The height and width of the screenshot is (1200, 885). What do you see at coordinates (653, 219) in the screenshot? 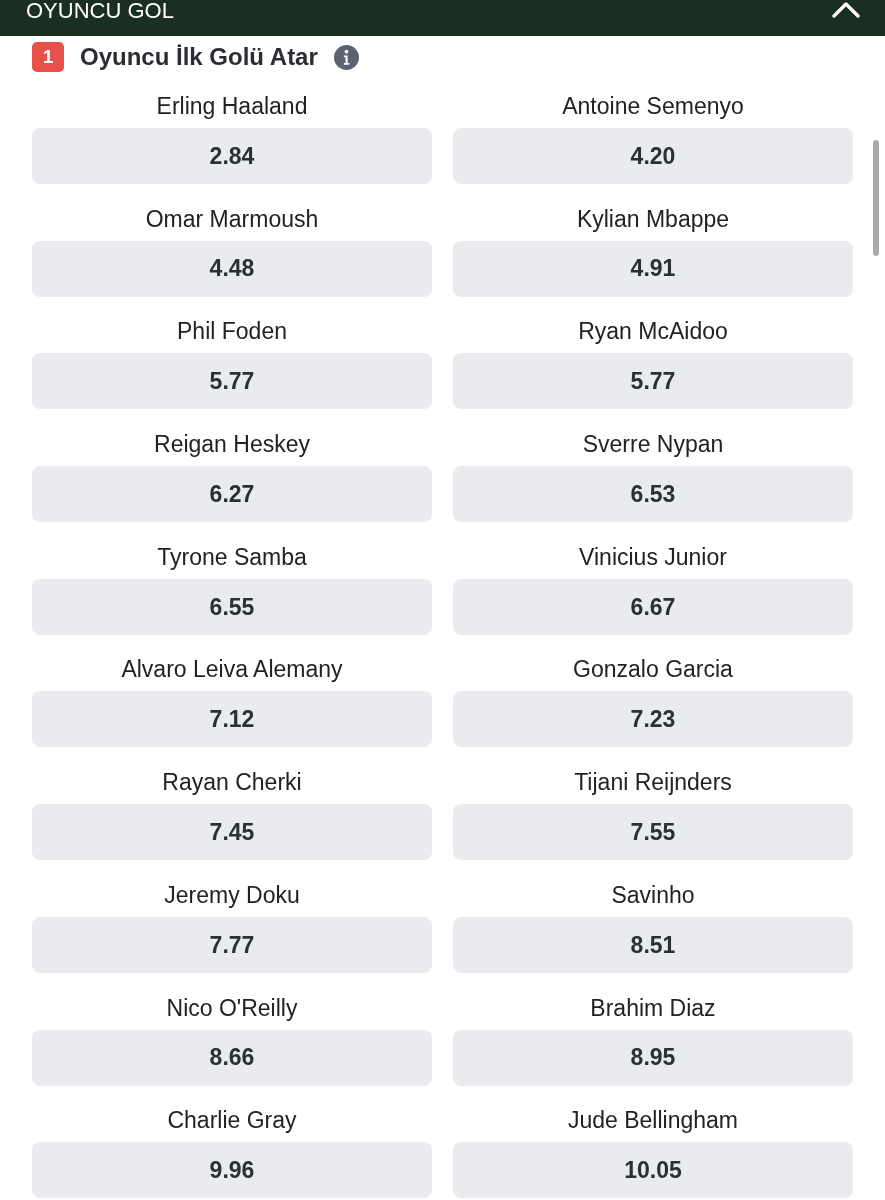
I see `player-name: Kylian Mbappe` at bounding box center [653, 219].